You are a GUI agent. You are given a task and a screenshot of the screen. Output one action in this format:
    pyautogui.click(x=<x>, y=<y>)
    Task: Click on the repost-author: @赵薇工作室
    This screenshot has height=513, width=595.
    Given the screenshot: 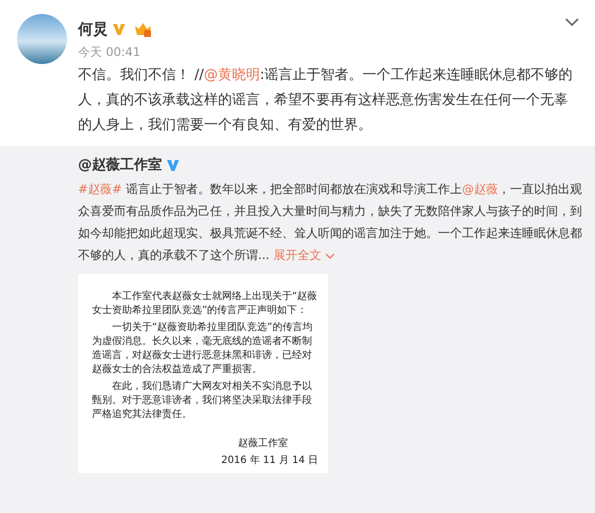 What is the action you would take?
    pyautogui.click(x=120, y=165)
    